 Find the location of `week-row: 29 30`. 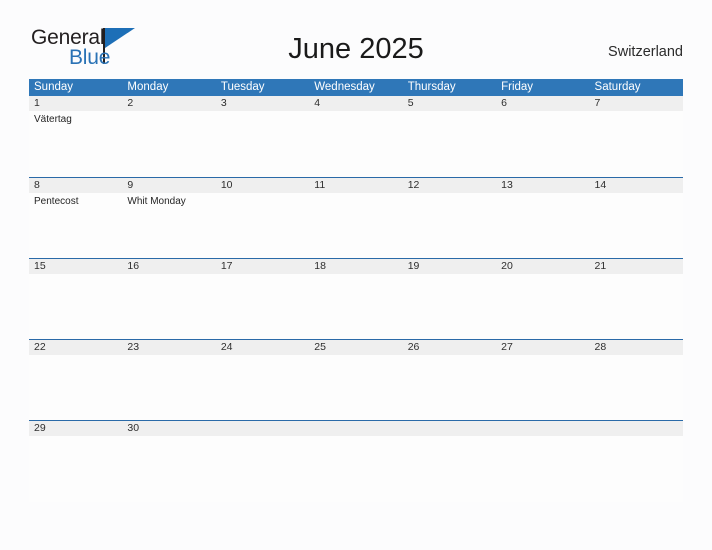

week-row: 29 30 is located at coordinates (356, 461).